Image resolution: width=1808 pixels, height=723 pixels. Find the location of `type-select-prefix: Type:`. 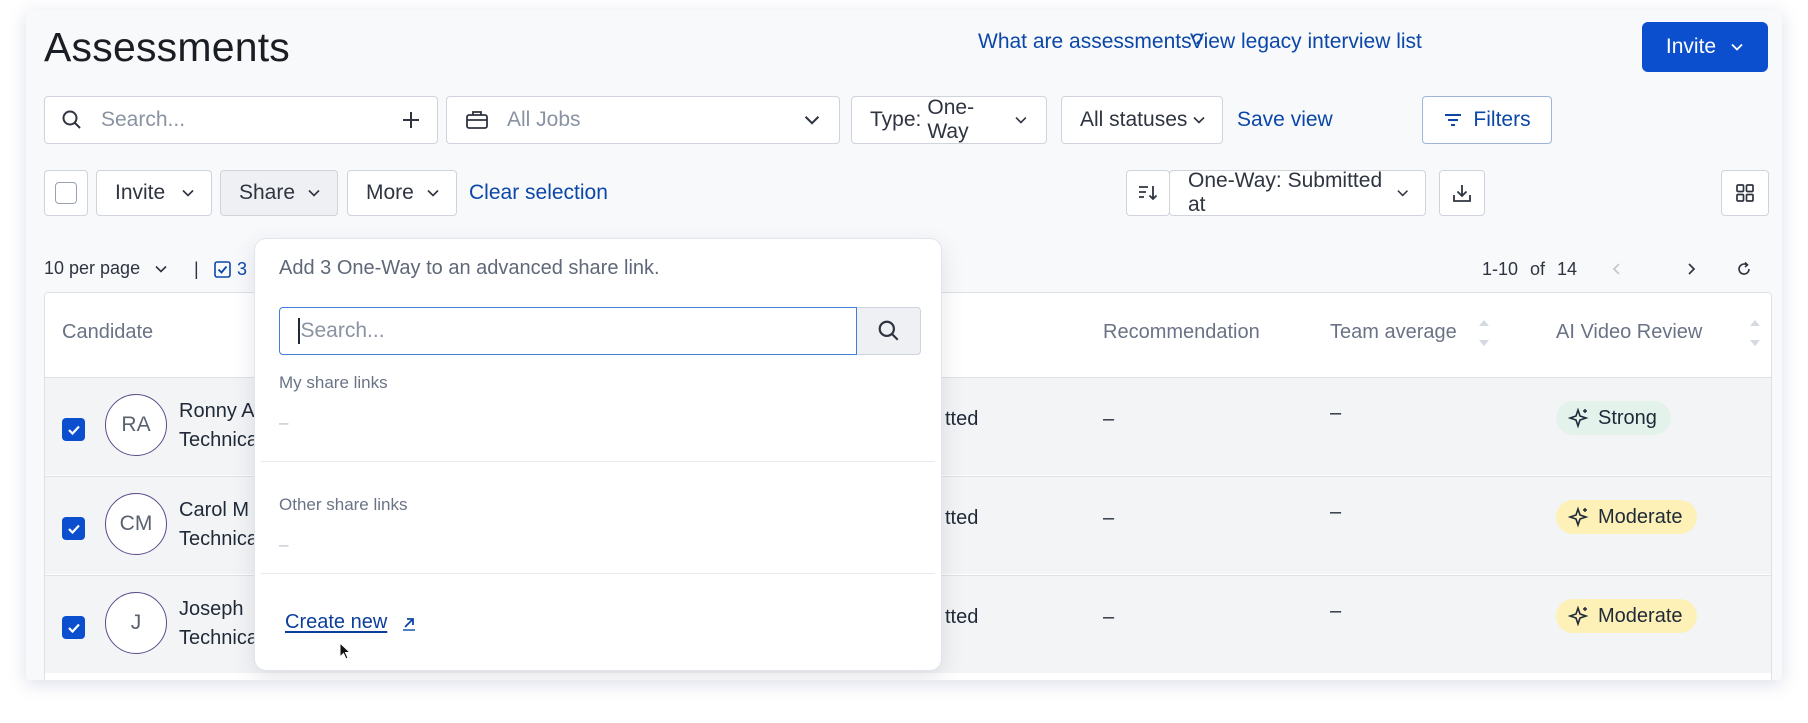

type-select-prefix: Type: is located at coordinates (896, 119).